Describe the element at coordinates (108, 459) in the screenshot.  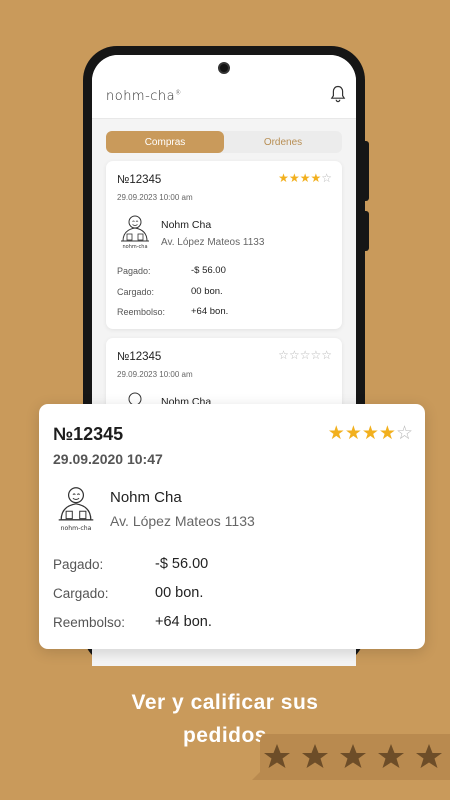
I see `order-date: 29.09.2020 10:47` at that location.